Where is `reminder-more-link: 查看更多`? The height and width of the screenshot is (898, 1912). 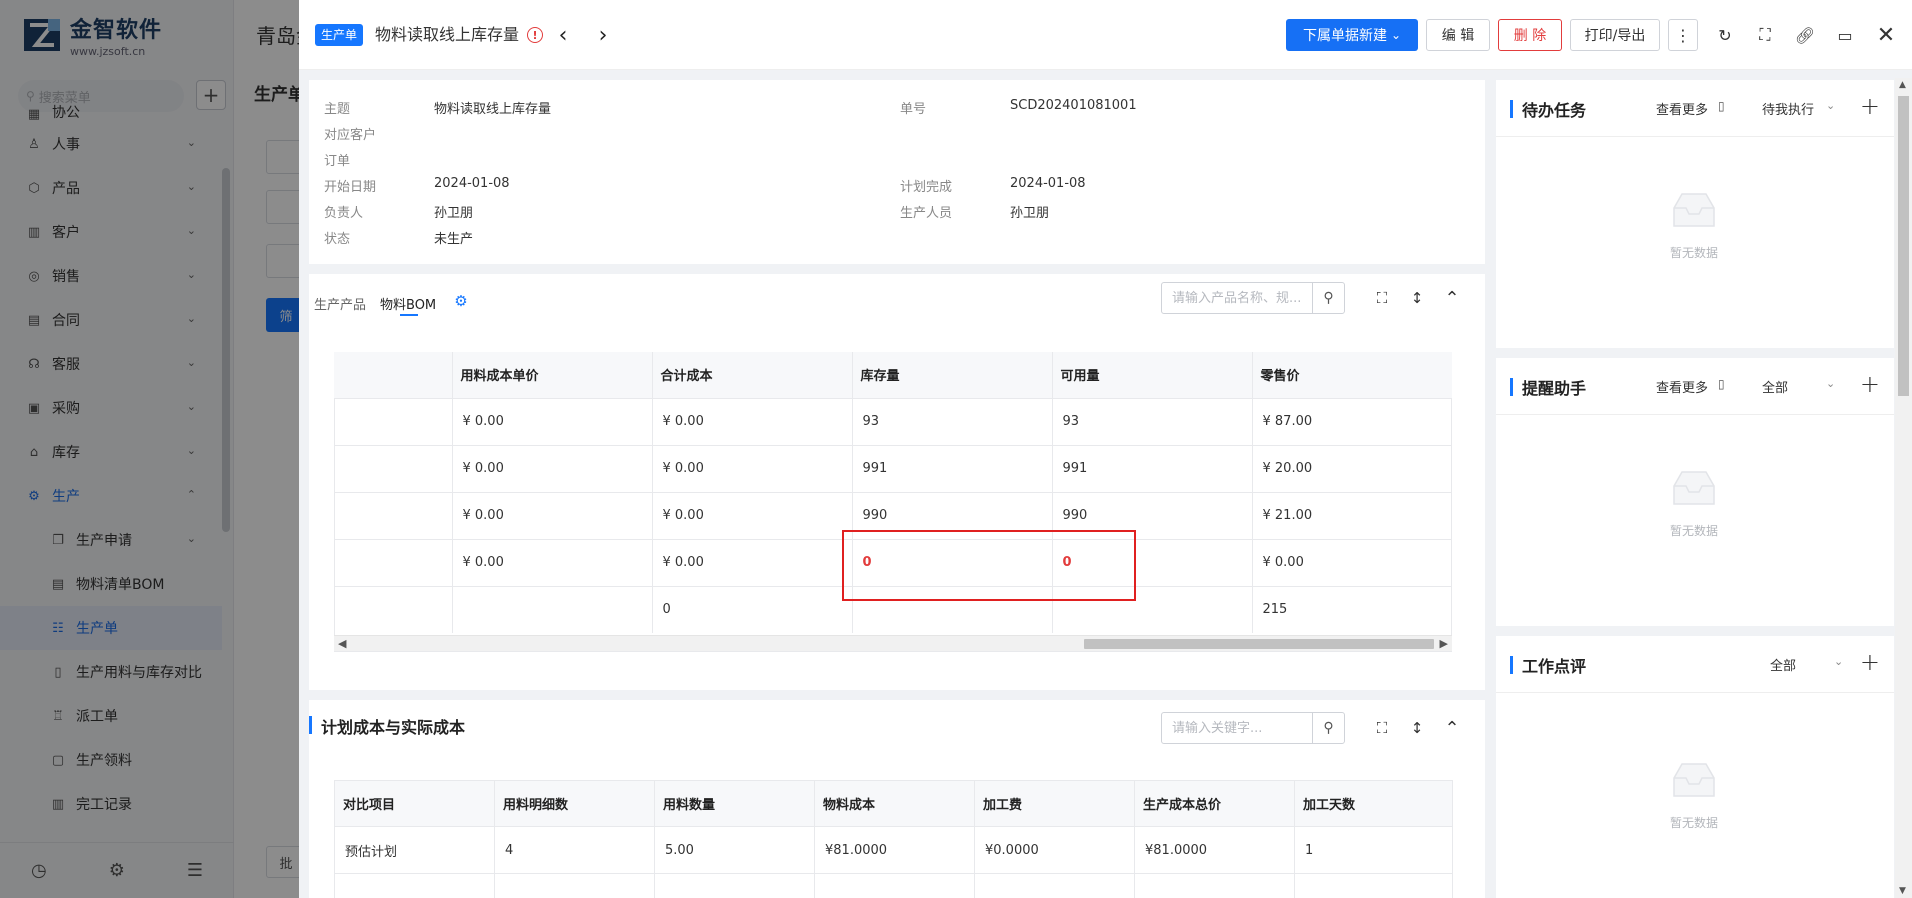
reminder-more-link: 查看更多 is located at coordinates (1682, 386).